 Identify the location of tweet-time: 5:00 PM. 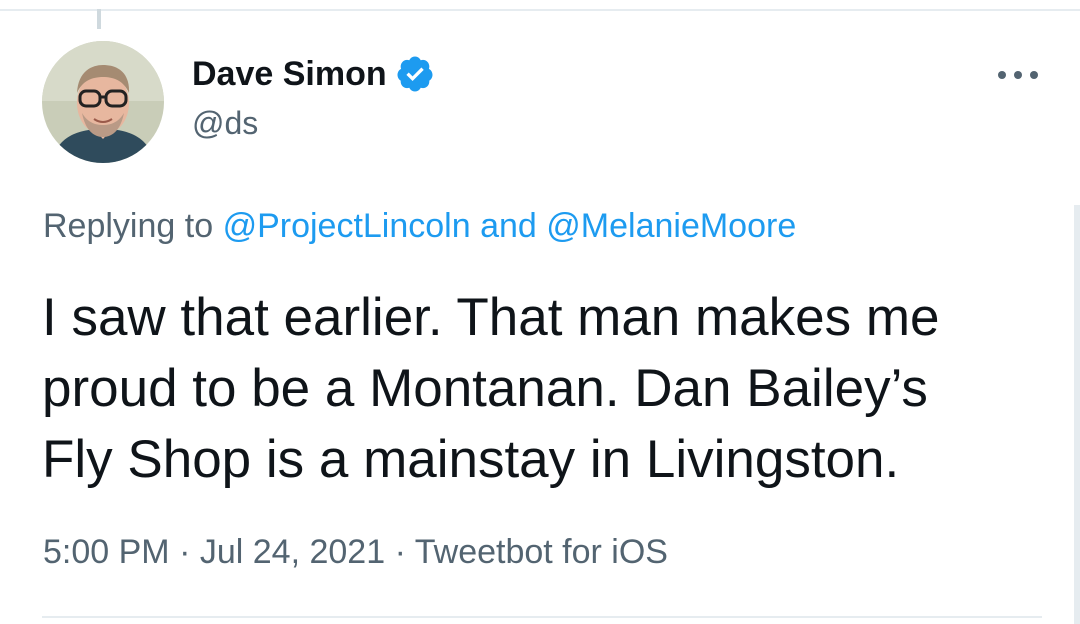
(106, 552).